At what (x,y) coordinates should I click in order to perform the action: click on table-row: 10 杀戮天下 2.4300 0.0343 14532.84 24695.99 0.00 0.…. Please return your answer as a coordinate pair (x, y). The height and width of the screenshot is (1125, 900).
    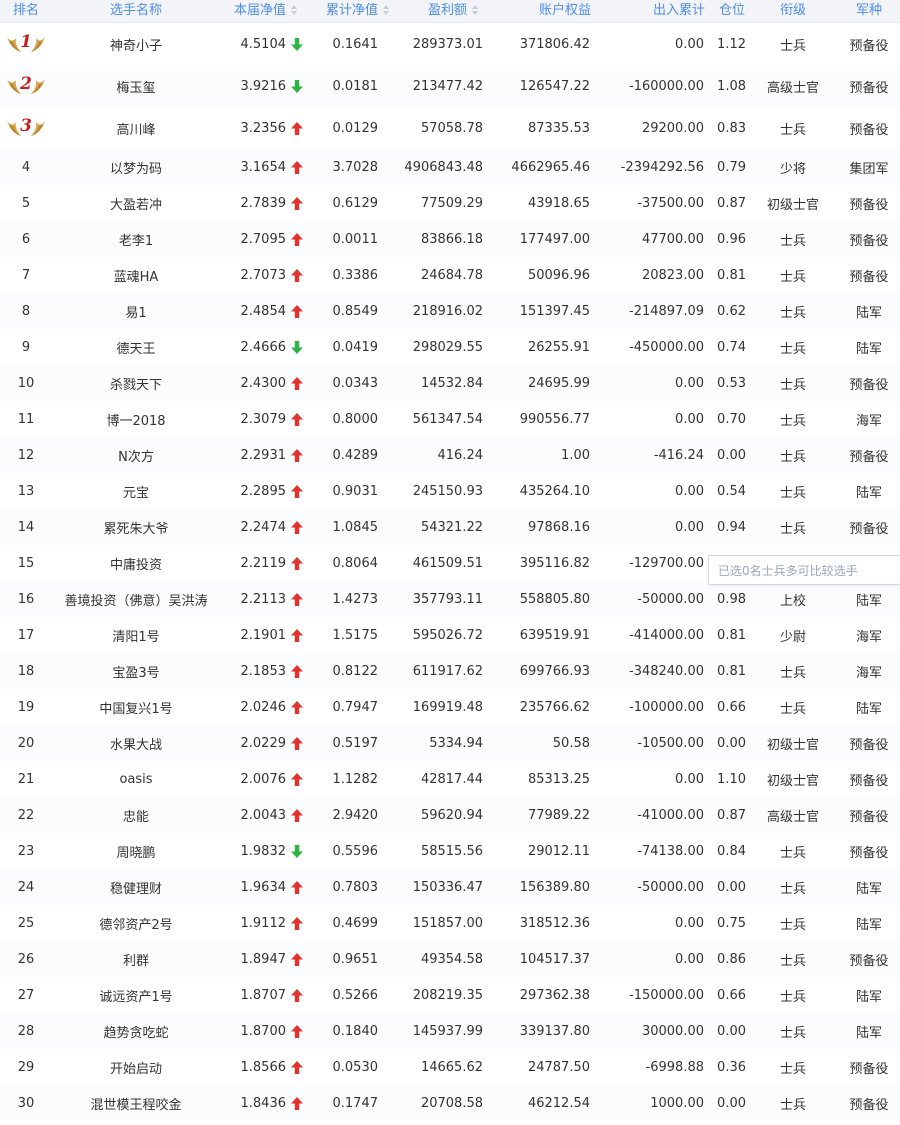
    Looking at the image, I should click on (450, 383).